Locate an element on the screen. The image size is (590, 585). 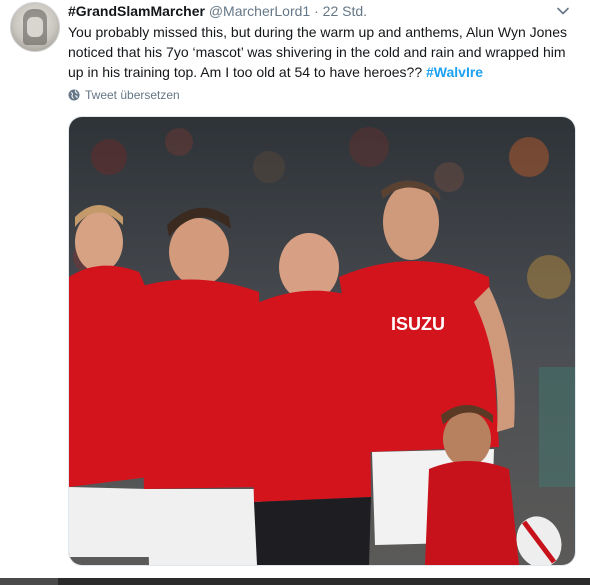
avatar is located at coordinates (35, 27).